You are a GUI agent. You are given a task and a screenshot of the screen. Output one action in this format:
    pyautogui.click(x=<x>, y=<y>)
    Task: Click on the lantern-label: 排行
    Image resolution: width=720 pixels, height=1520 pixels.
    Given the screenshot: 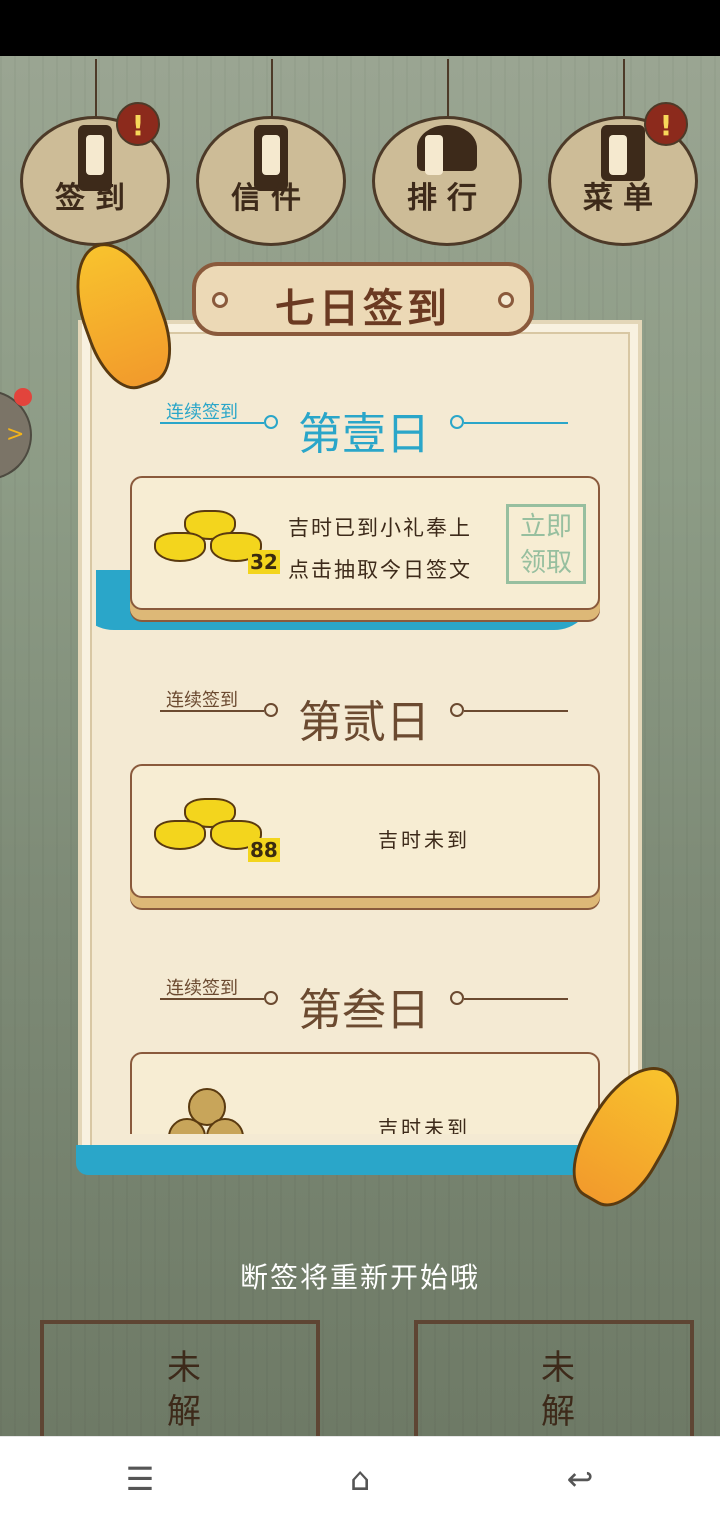 What is the action you would take?
    pyautogui.click(x=447, y=198)
    